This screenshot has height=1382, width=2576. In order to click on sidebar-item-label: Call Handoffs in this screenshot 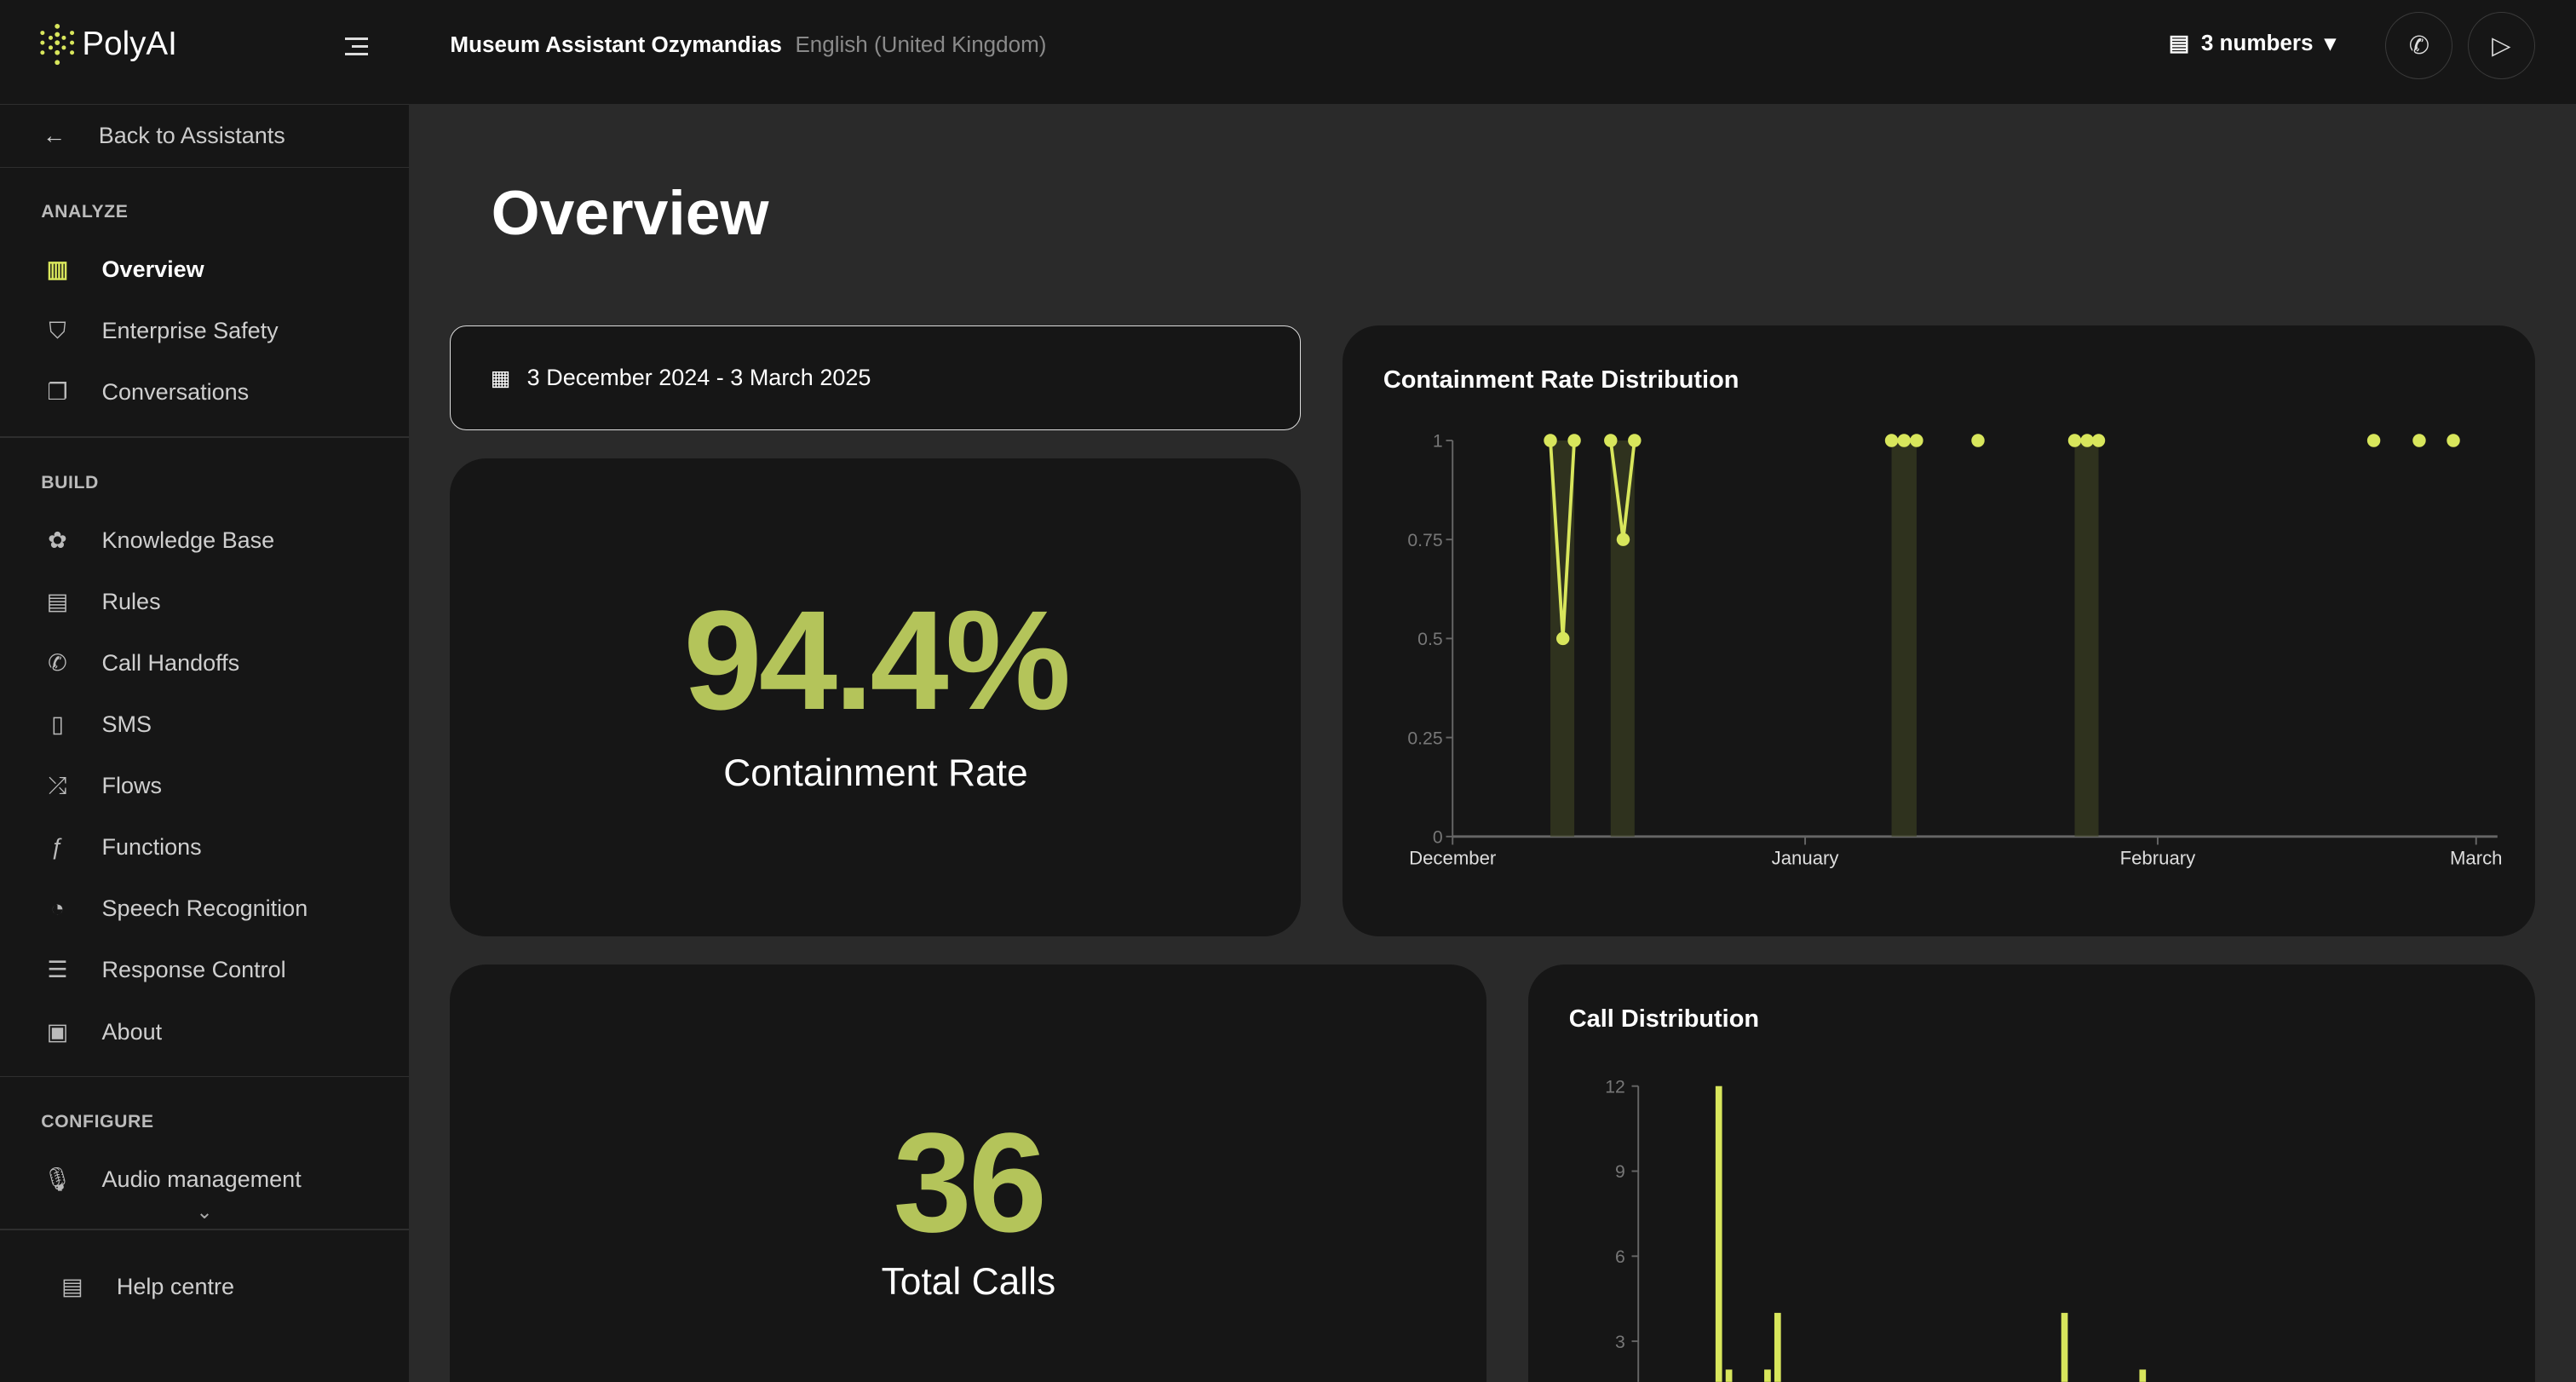, I will do `click(171, 662)`.